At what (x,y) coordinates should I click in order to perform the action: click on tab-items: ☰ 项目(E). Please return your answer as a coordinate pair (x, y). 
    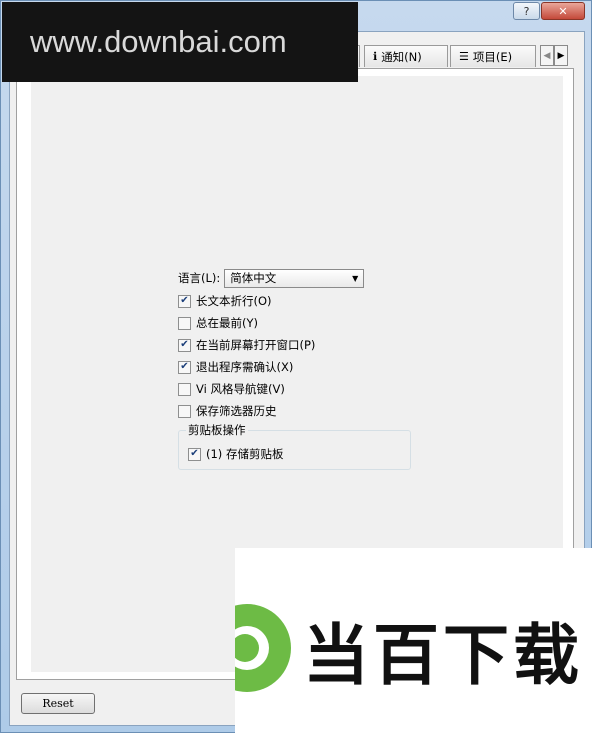
    Looking at the image, I should click on (493, 56).